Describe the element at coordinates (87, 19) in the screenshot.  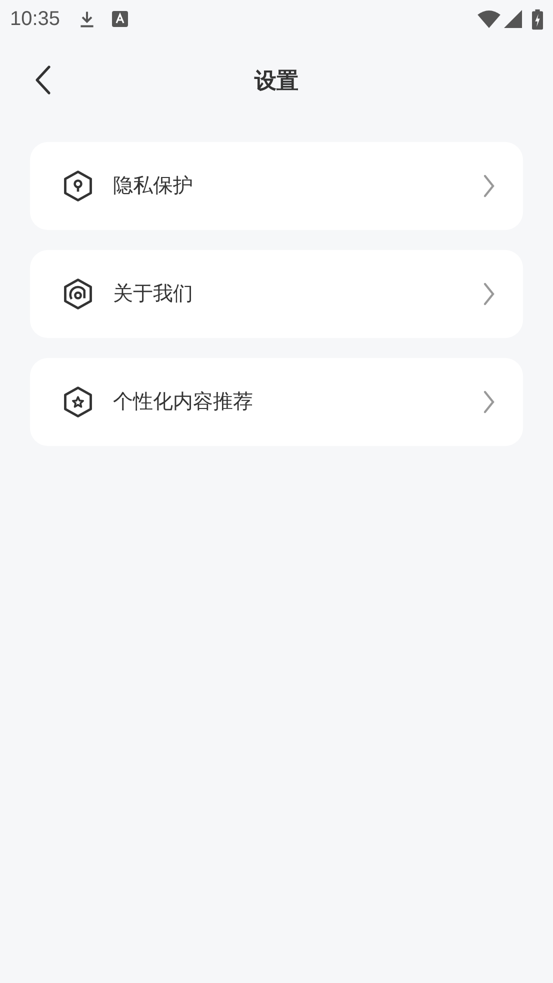
I see `download-icon` at that location.